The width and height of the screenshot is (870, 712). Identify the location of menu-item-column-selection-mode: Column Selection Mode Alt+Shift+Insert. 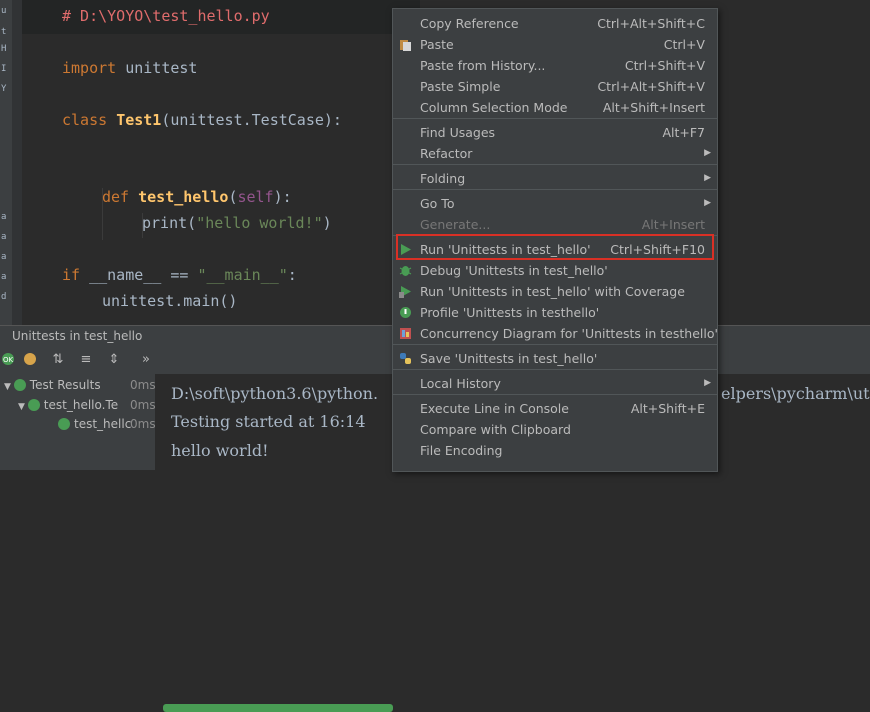
(555, 107).